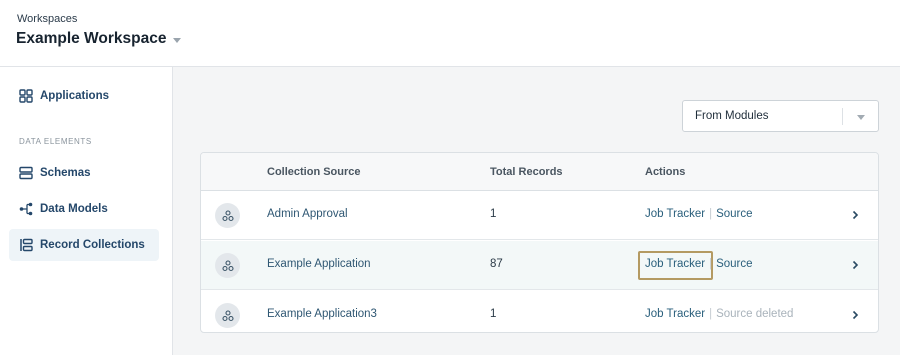 The image size is (900, 355). I want to click on sidebar-item-applications: Applications, so click(84, 96).